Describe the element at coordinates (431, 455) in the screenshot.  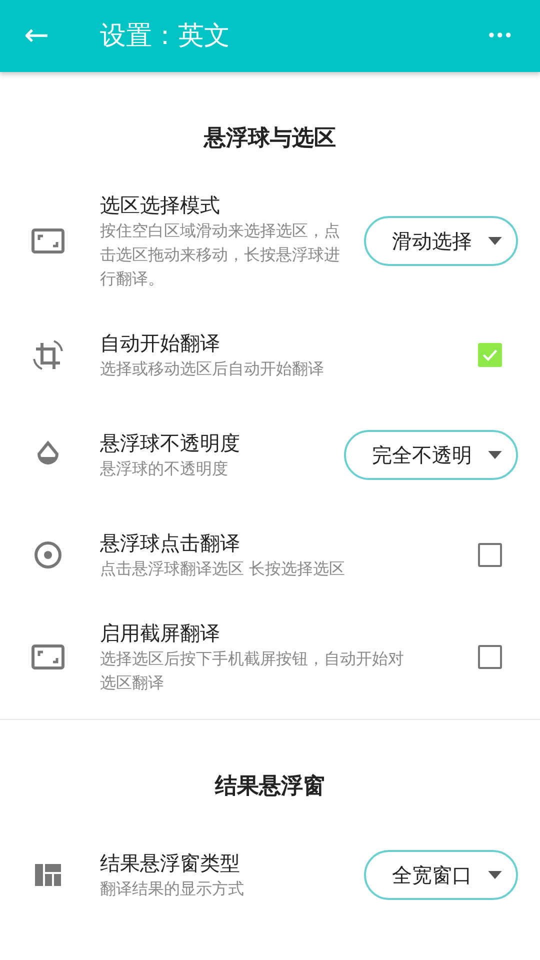
I see `dropdown: 完全不透明` at that location.